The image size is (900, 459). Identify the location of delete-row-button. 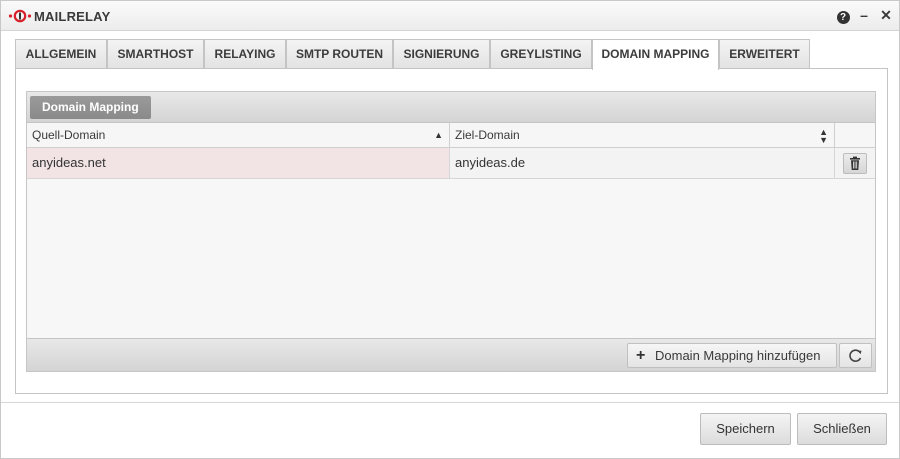
(855, 163).